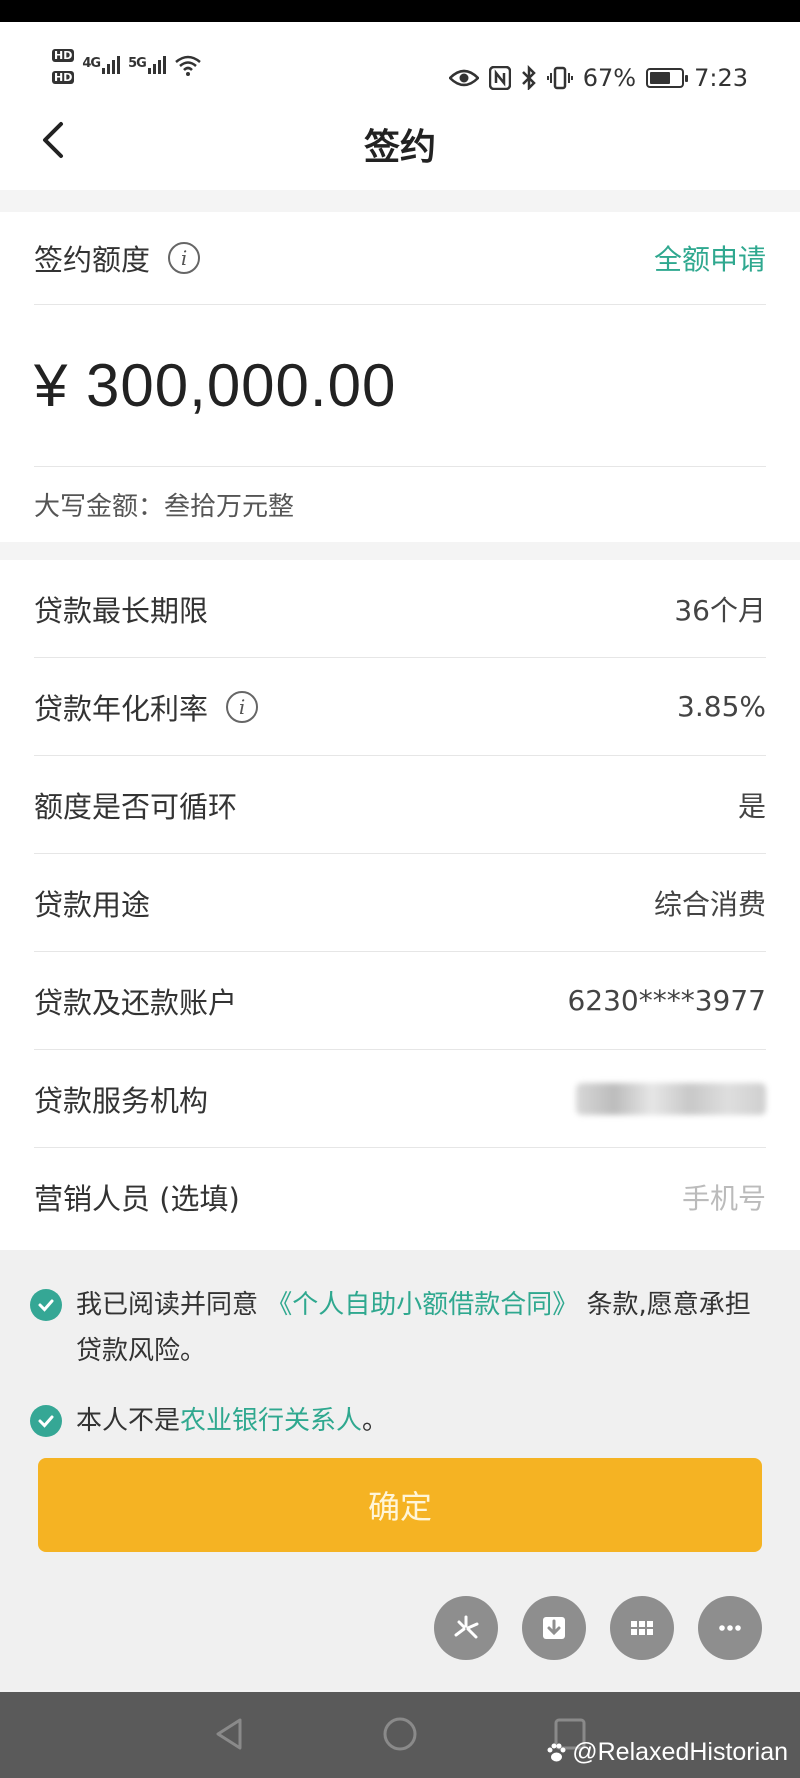 This screenshot has height=1778, width=800. I want to click on detail-label: 贷款用途, so click(92, 904).